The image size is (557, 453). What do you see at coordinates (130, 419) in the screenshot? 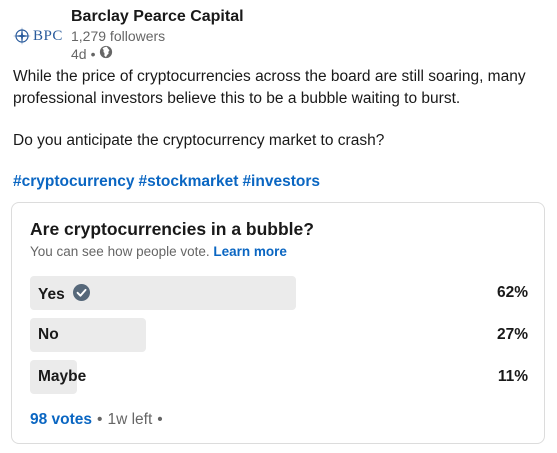
I see `time-left: 1w left` at bounding box center [130, 419].